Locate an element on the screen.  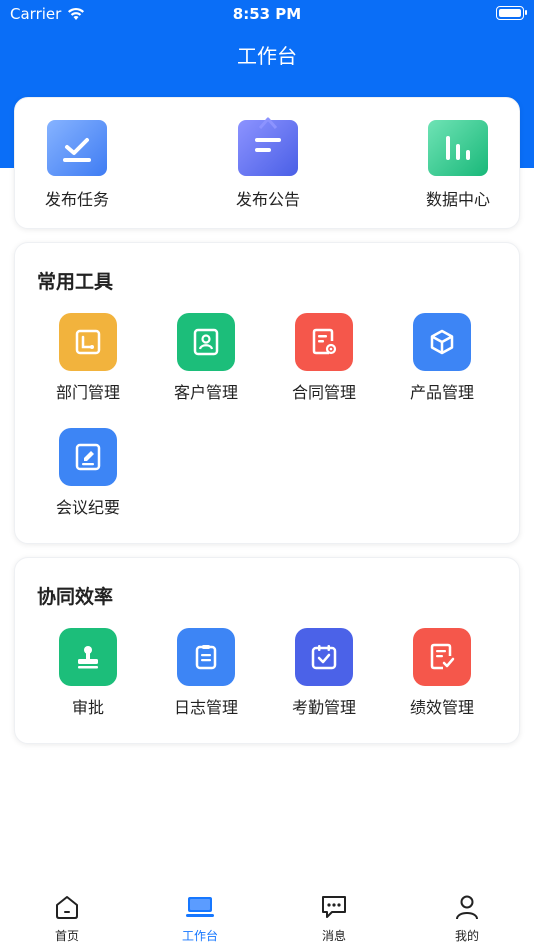
publish-task-button: 发布任务 is located at coordinates (77, 165).